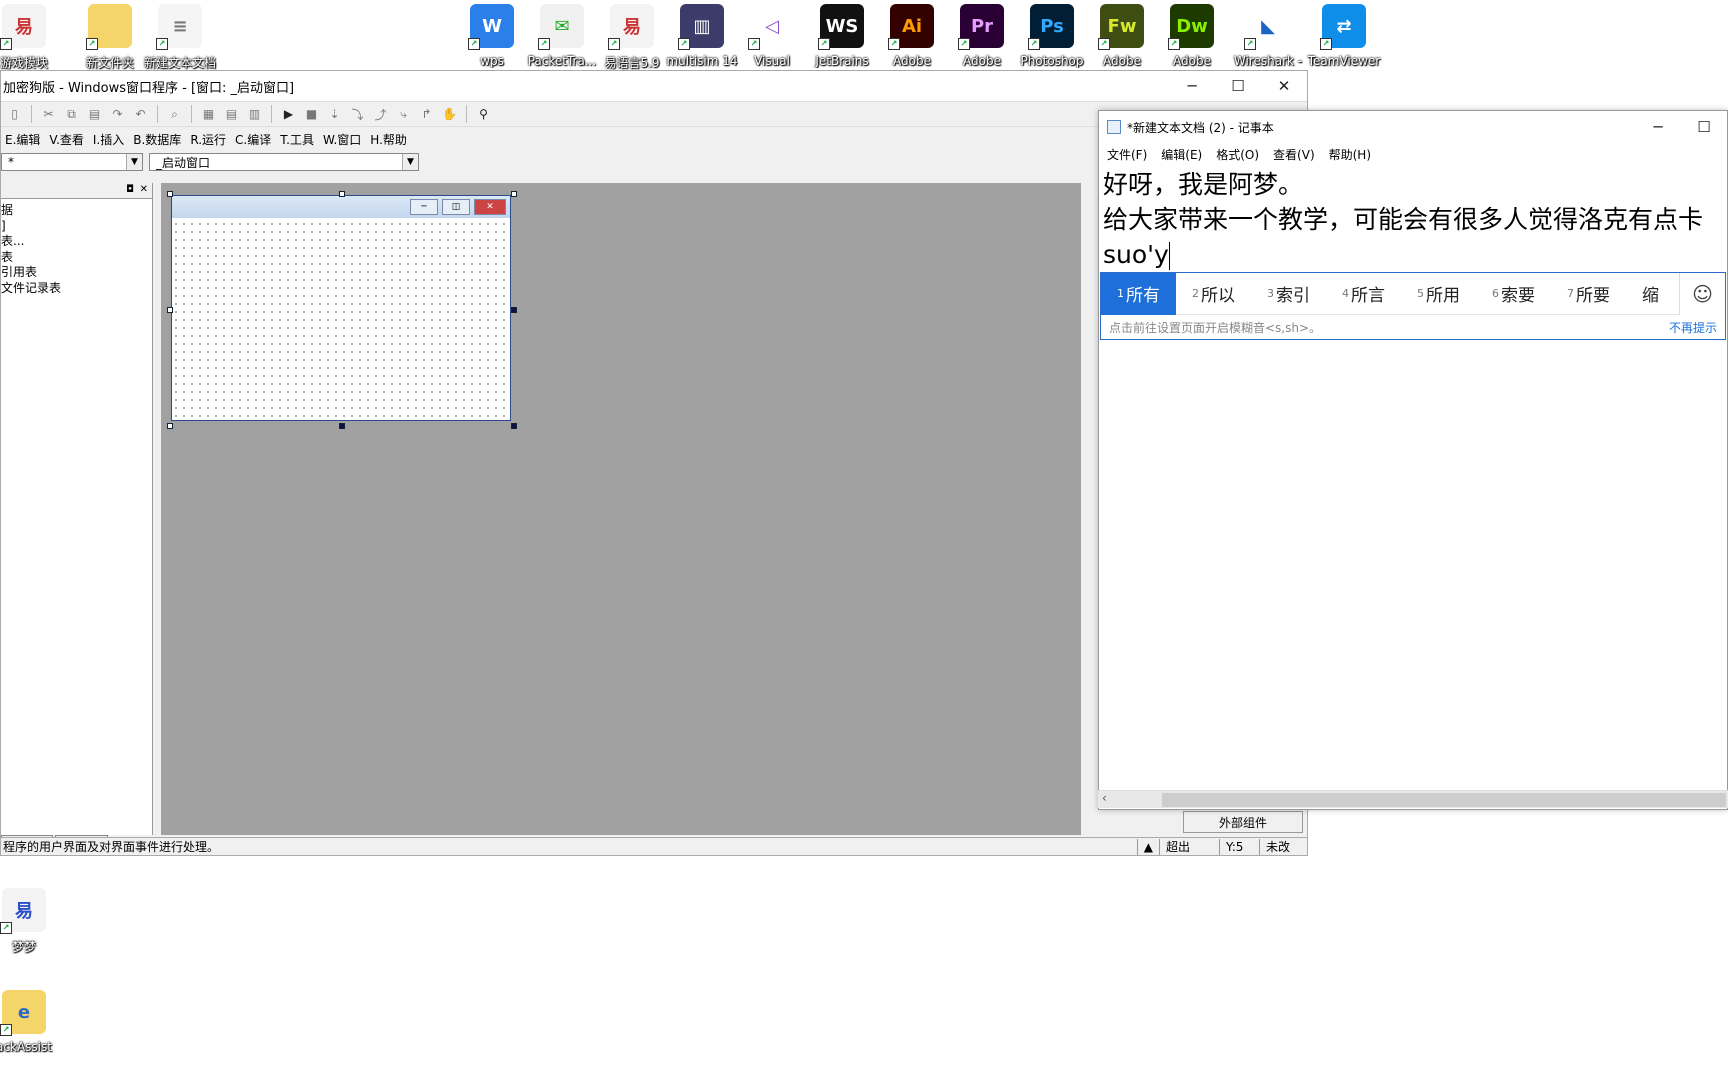 This screenshot has height=1080, width=1728. I want to click on menu-tools: T.工具, so click(297, 139).